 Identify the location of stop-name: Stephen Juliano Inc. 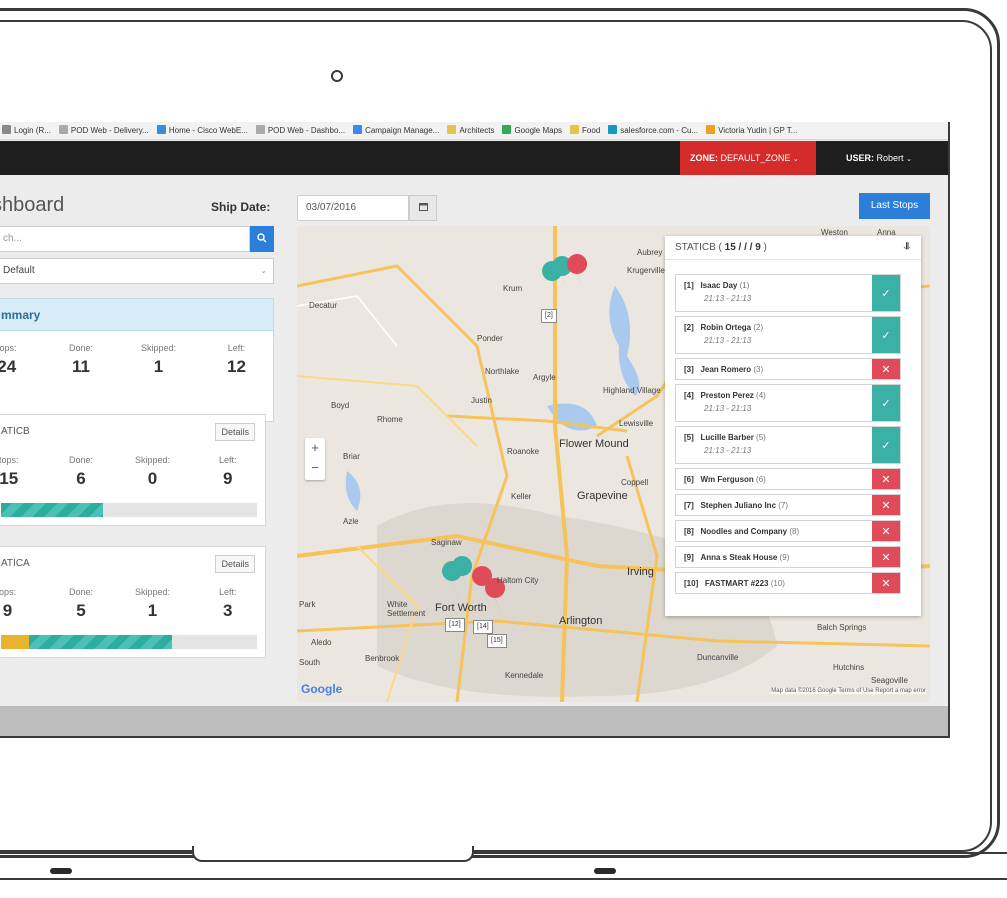
(738, 505).